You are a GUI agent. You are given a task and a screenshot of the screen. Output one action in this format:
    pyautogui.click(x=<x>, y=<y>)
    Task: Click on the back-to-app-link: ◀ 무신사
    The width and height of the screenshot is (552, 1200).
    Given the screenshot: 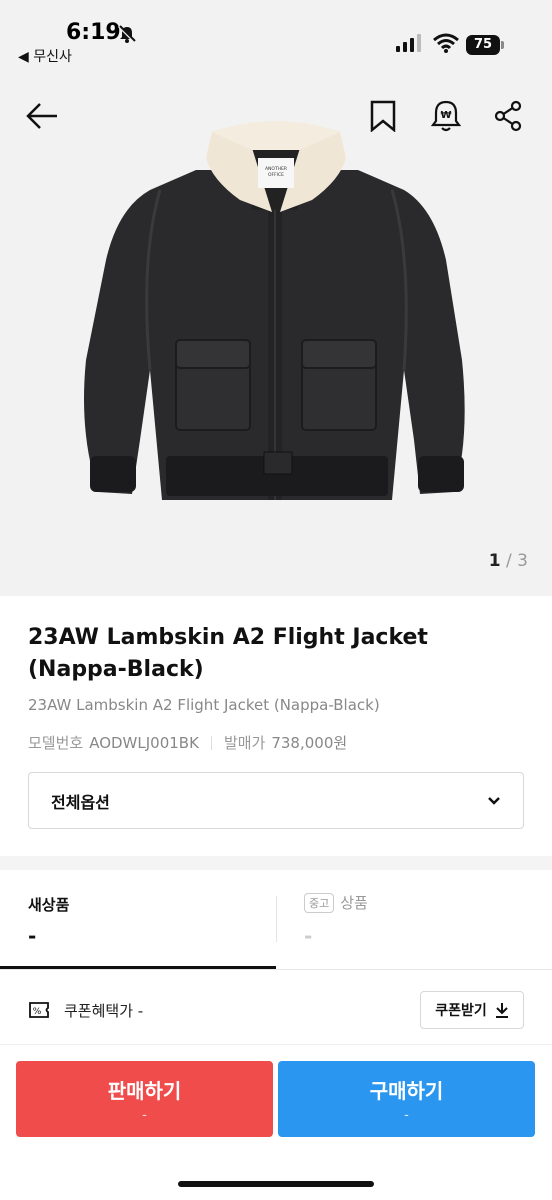 What is the action you would take?
    pyautogui.click(x=45, y=56)
    